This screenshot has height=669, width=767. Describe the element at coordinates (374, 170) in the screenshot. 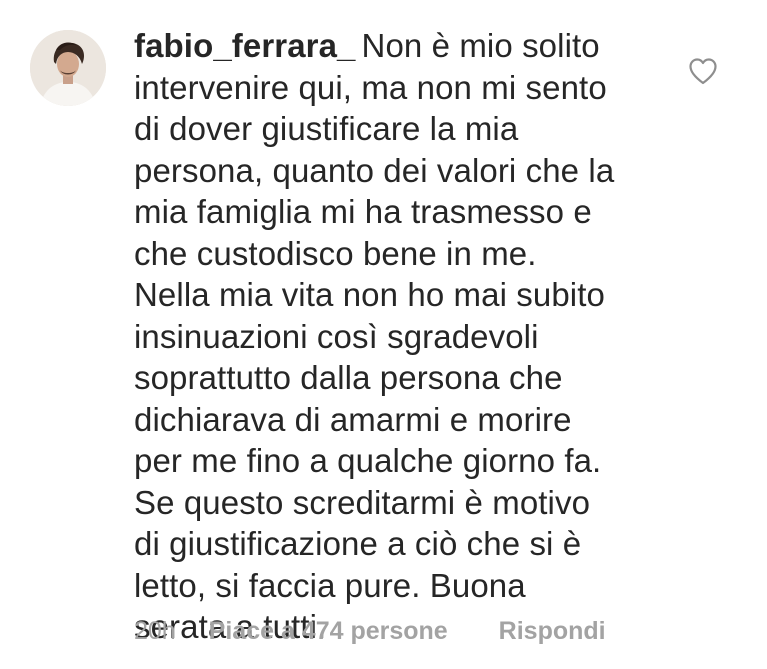

I see `comment-line: persona, quanto dei valori che la` at that location.